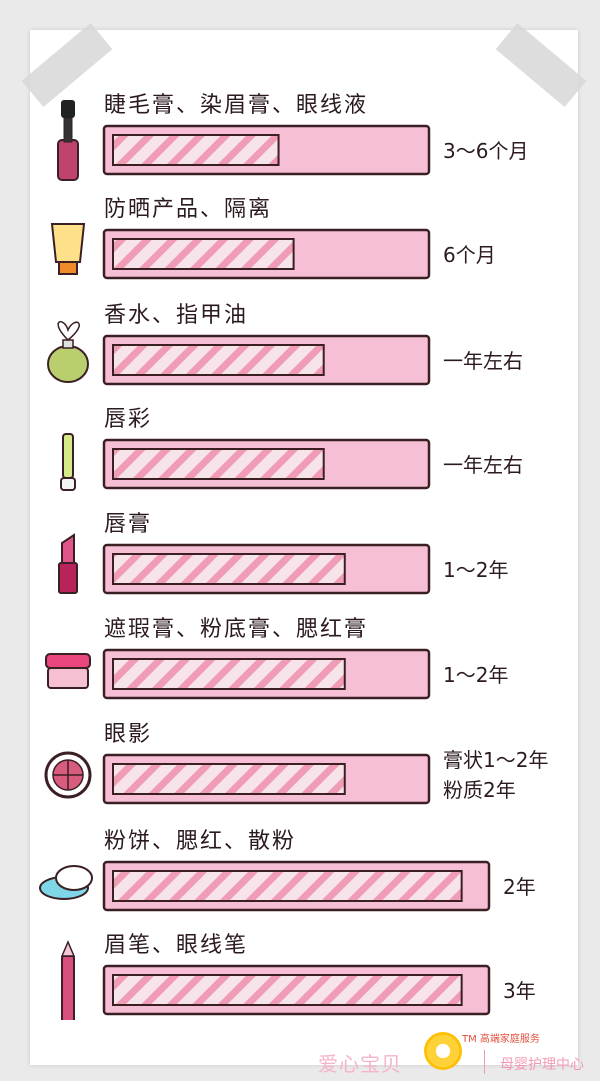 The width and height of the screenshot is (600, 1081). What do you see at coordinates (68, 671) in the screenshot?
I see `cream-jar-icon` at bounding box center [68, 671].